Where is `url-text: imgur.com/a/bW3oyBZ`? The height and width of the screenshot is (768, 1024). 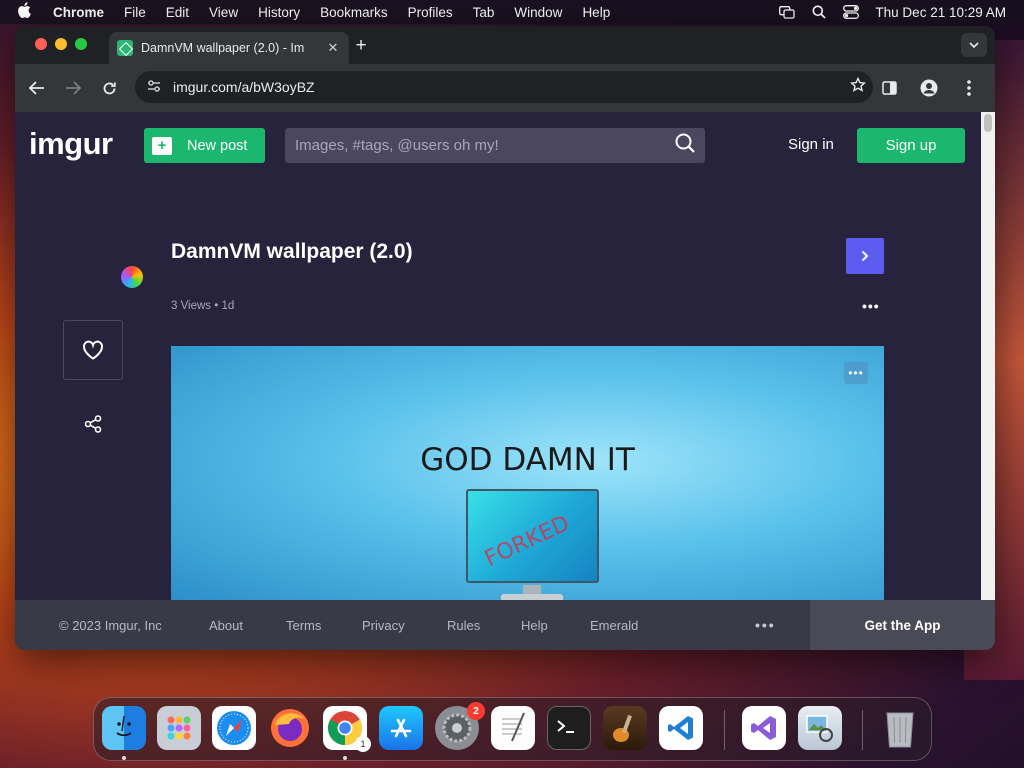 url-text: imgur.com/a/bW3oyBZ is located at coordinates (508, 87).